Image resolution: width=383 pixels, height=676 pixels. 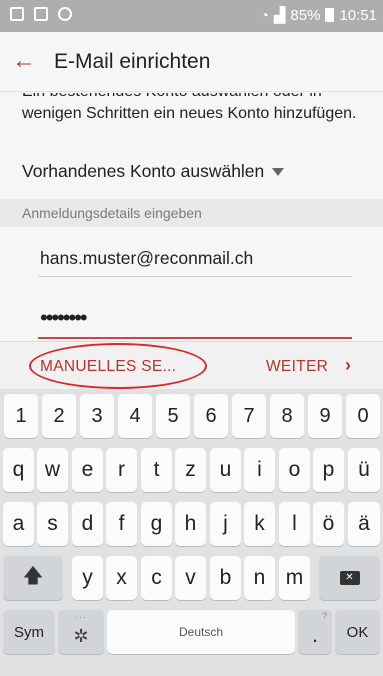 I want to click on key-x: x, so click(x=121, y=578).